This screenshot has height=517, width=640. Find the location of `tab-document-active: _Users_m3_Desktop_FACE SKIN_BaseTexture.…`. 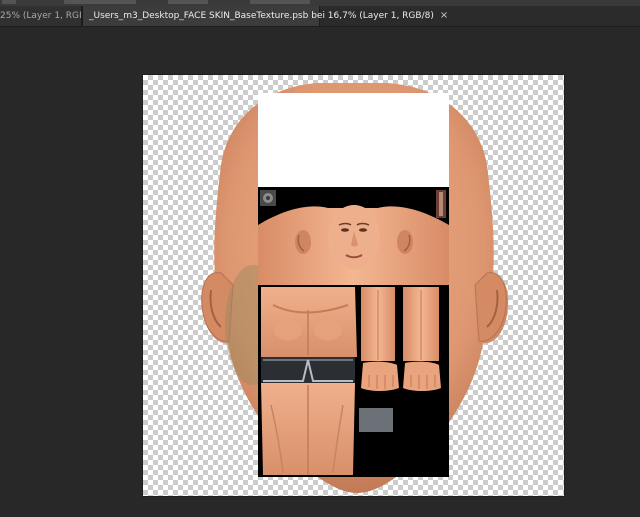

tab-document-active: _Users_m3_Desktop_FACE SKIN_BaseTexture.… is located at coordinates (265, 16).